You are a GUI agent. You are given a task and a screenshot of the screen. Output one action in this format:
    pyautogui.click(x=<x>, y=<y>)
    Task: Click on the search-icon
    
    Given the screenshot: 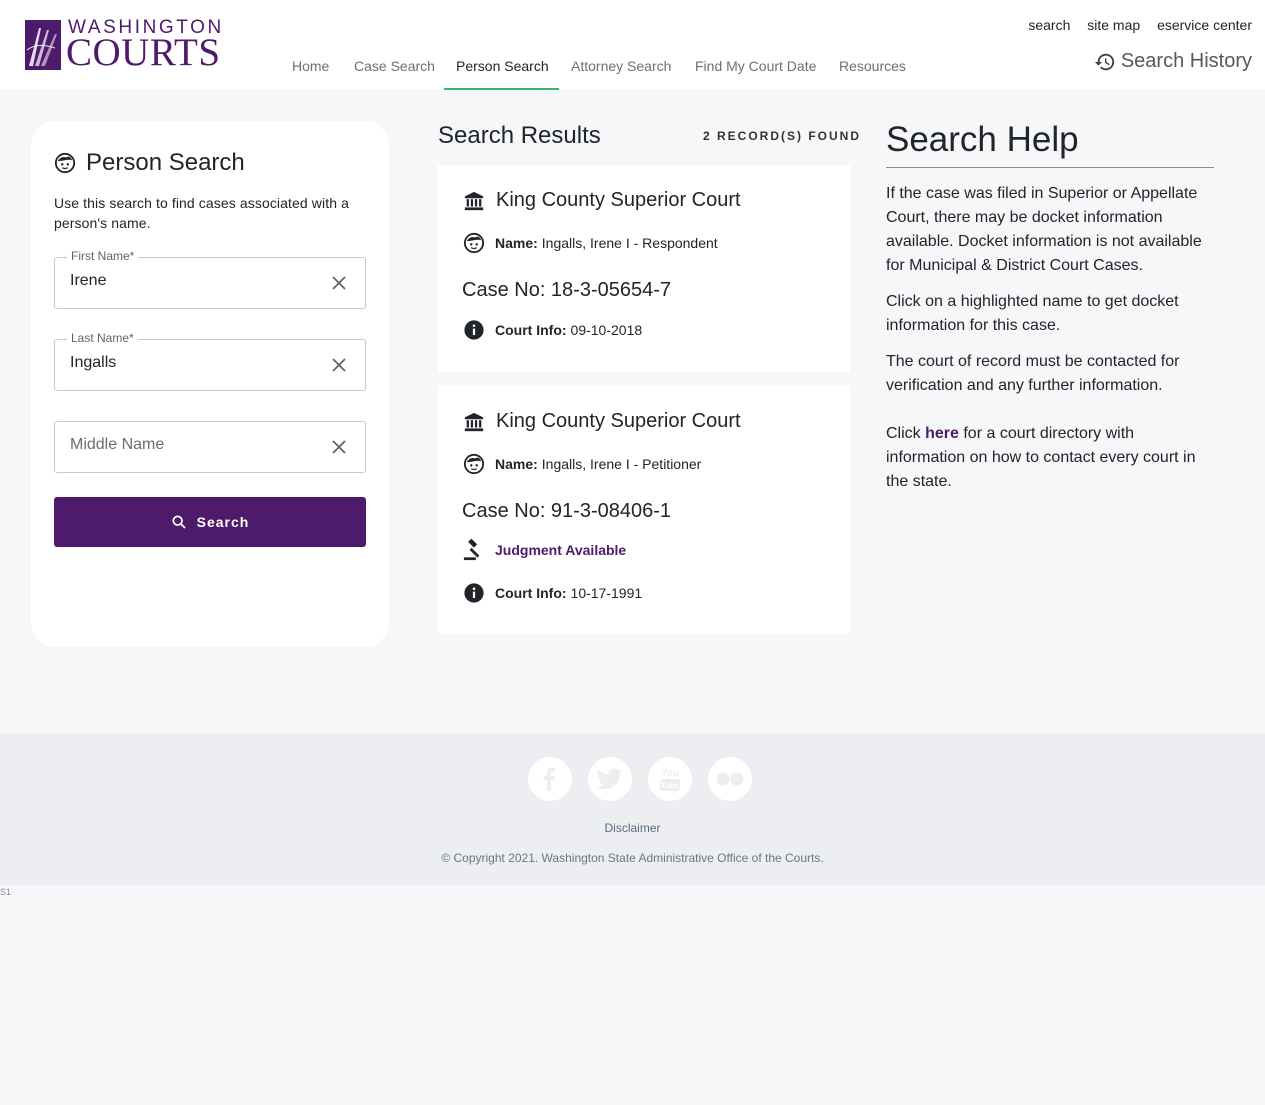 What is the action you would take?
    pyautogui.click(x=179, y=522)
    